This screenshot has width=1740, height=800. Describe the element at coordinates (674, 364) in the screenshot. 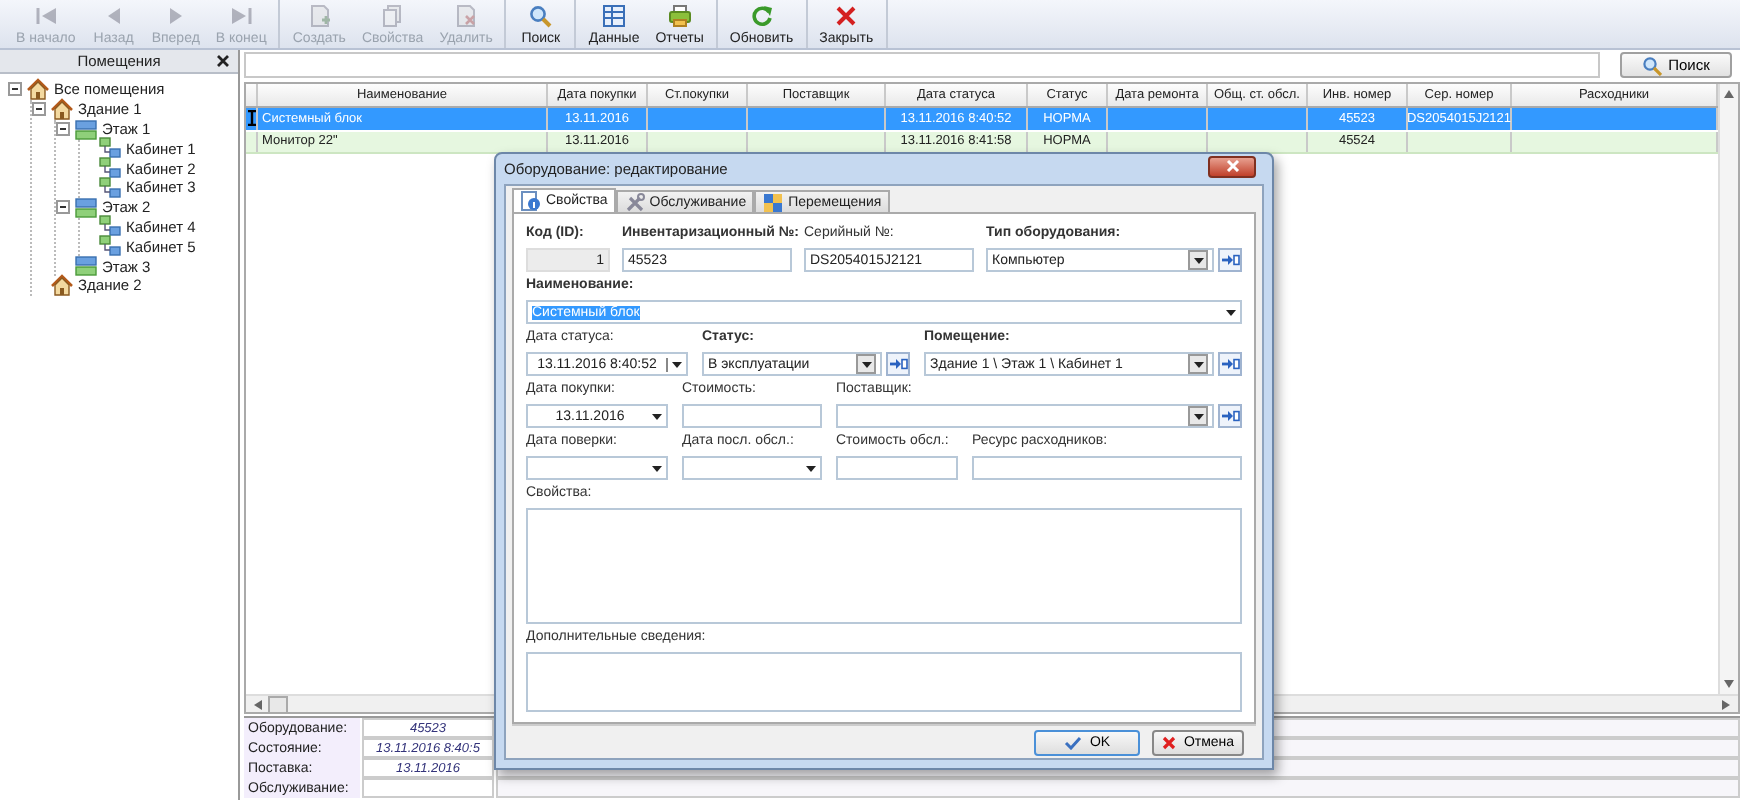

I see `spin-caret-icon` at that location.